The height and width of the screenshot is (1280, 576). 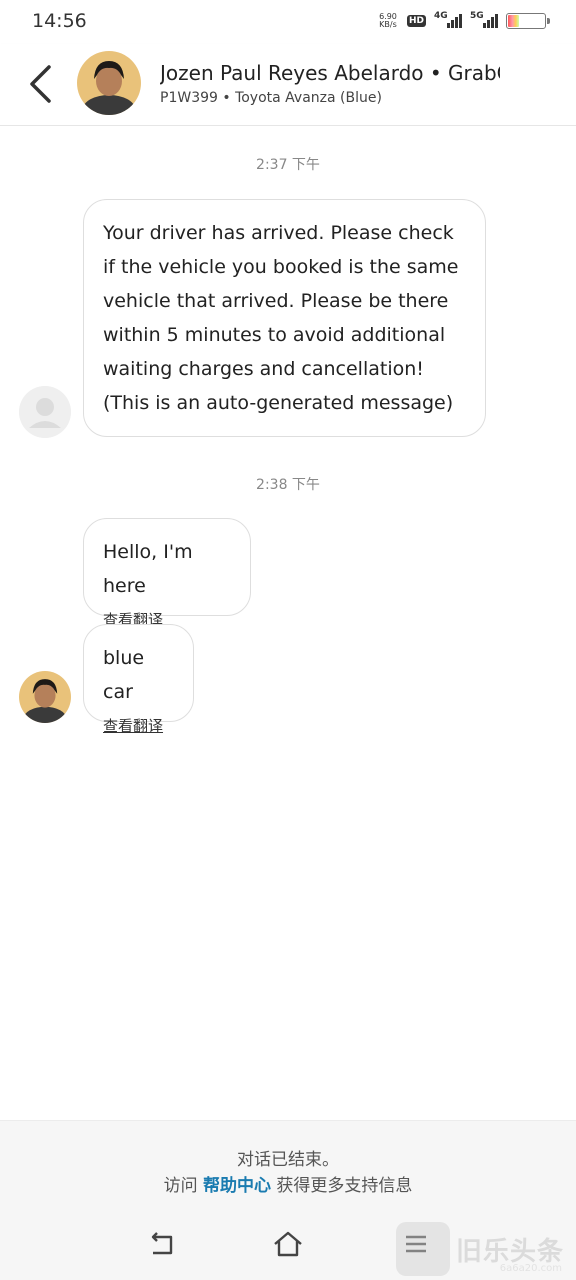 I want to click on message-timestamp: 2:38 下午, so click(x=288, y=485).